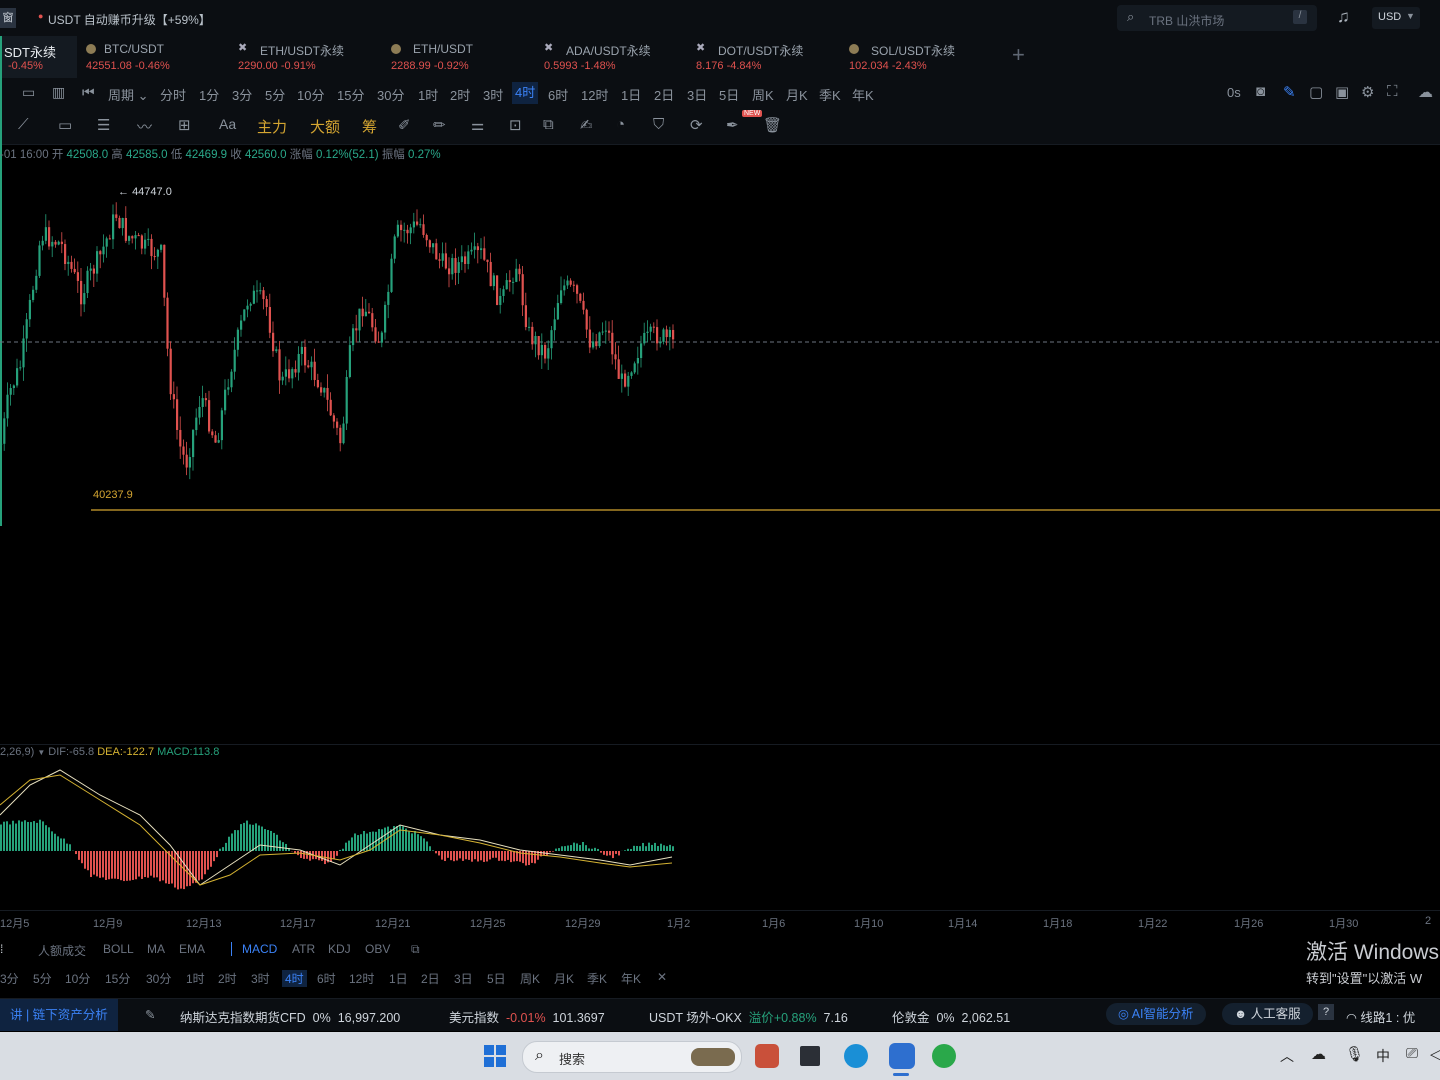  Describe the element at coordinates (1, 949) in the screenshot. I see `indicator-menu: ⁞` at that location.